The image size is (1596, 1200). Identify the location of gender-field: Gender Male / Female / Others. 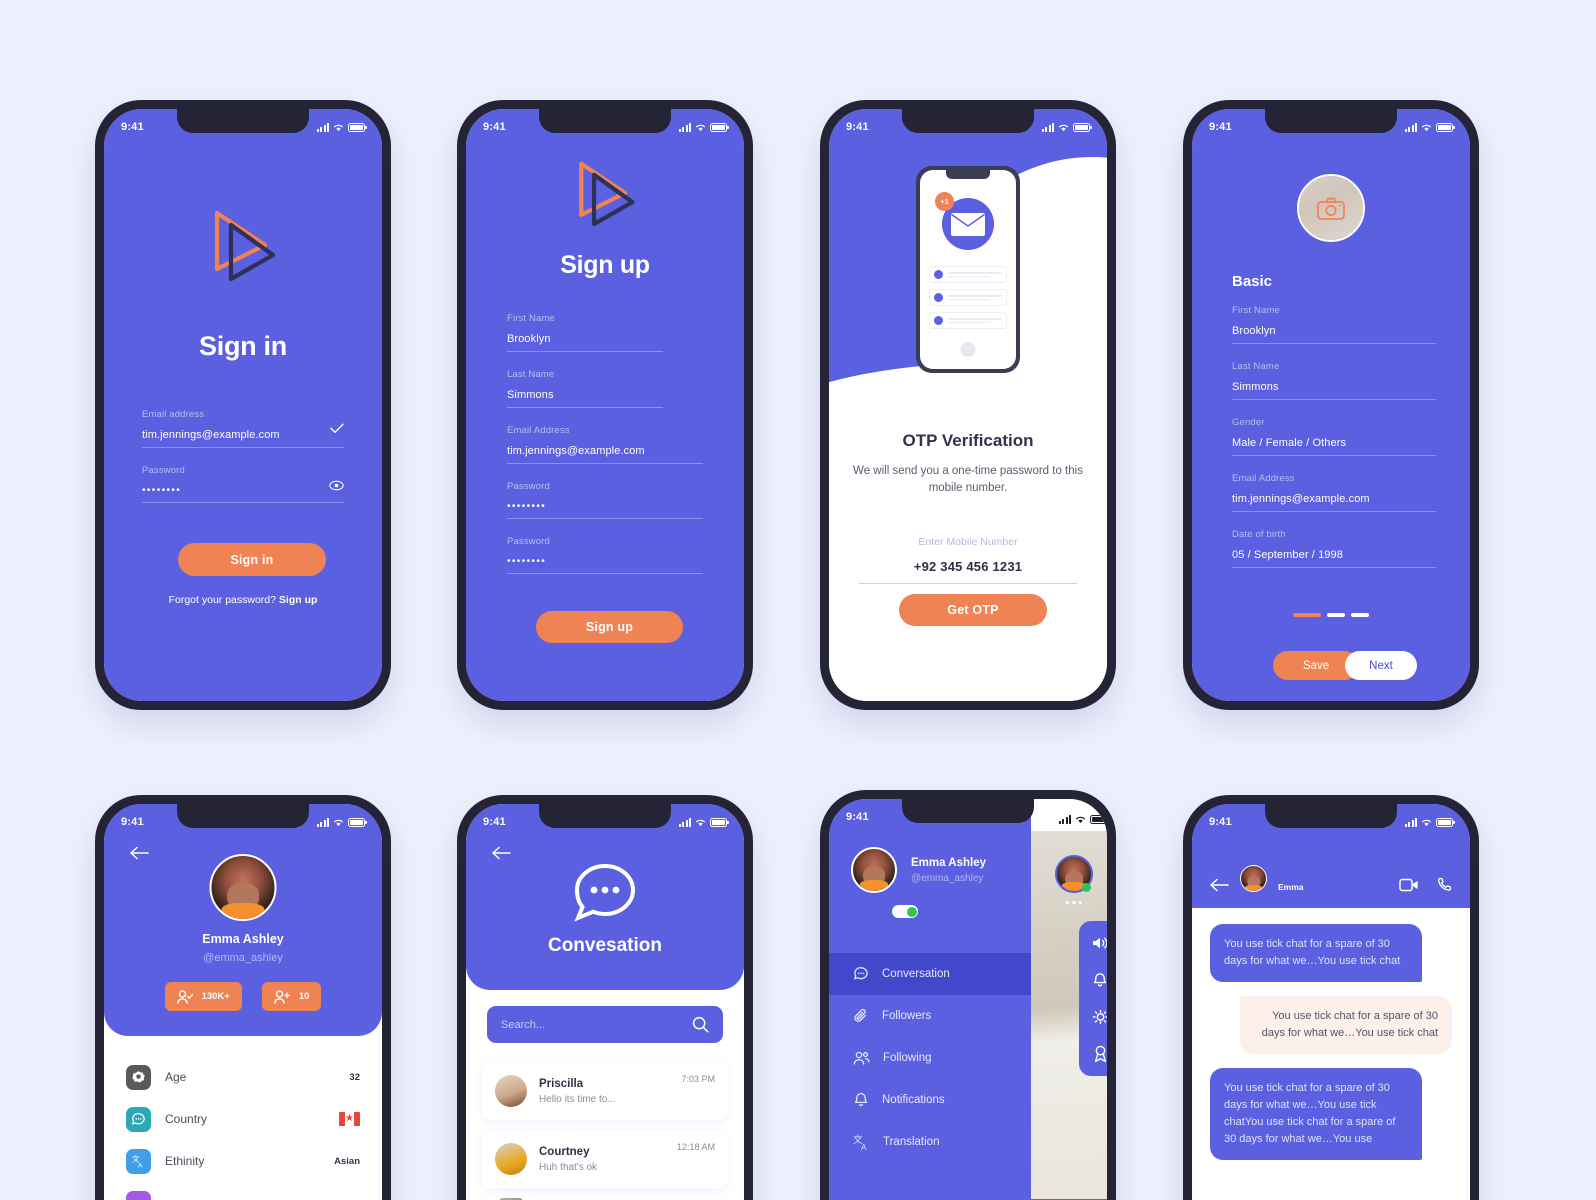
(1334, 436).